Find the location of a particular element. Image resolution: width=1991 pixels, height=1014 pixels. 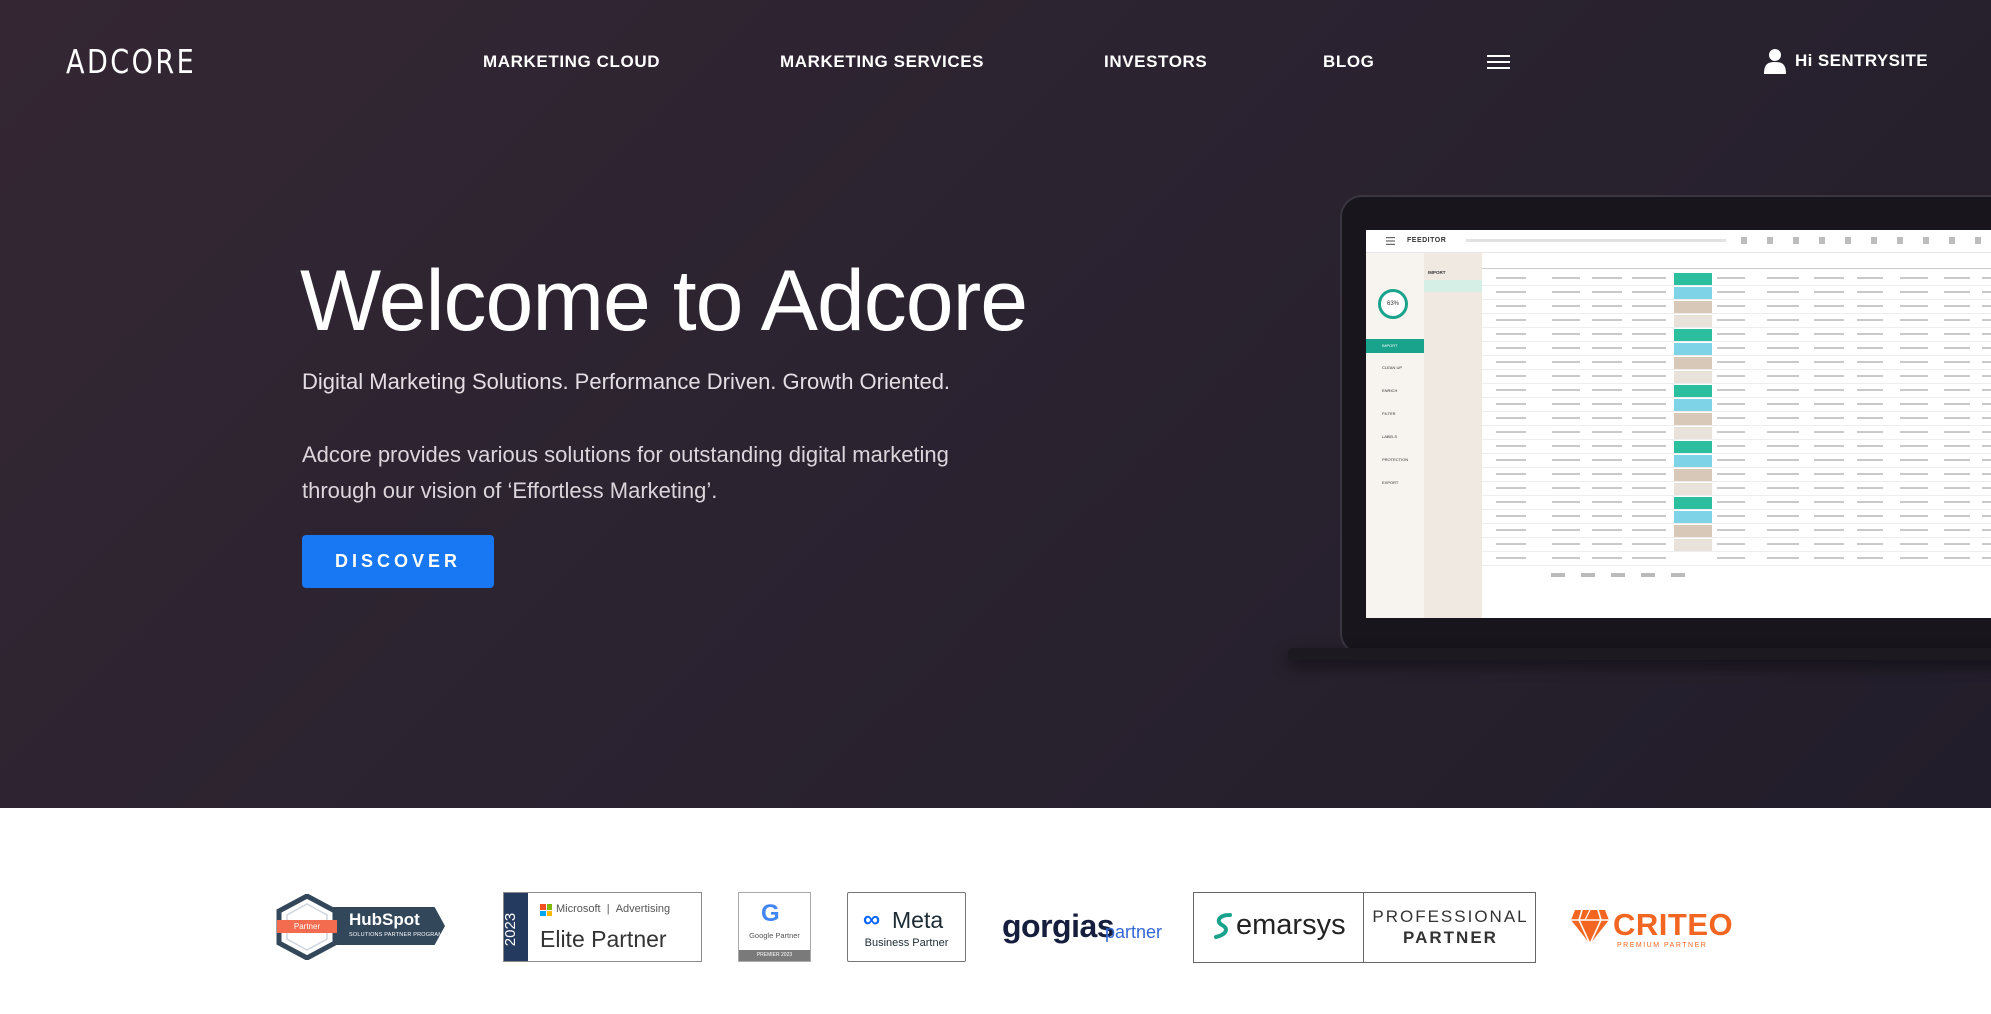

gorgias-wordmark: gorgias is located at coordinates (1058, 926).